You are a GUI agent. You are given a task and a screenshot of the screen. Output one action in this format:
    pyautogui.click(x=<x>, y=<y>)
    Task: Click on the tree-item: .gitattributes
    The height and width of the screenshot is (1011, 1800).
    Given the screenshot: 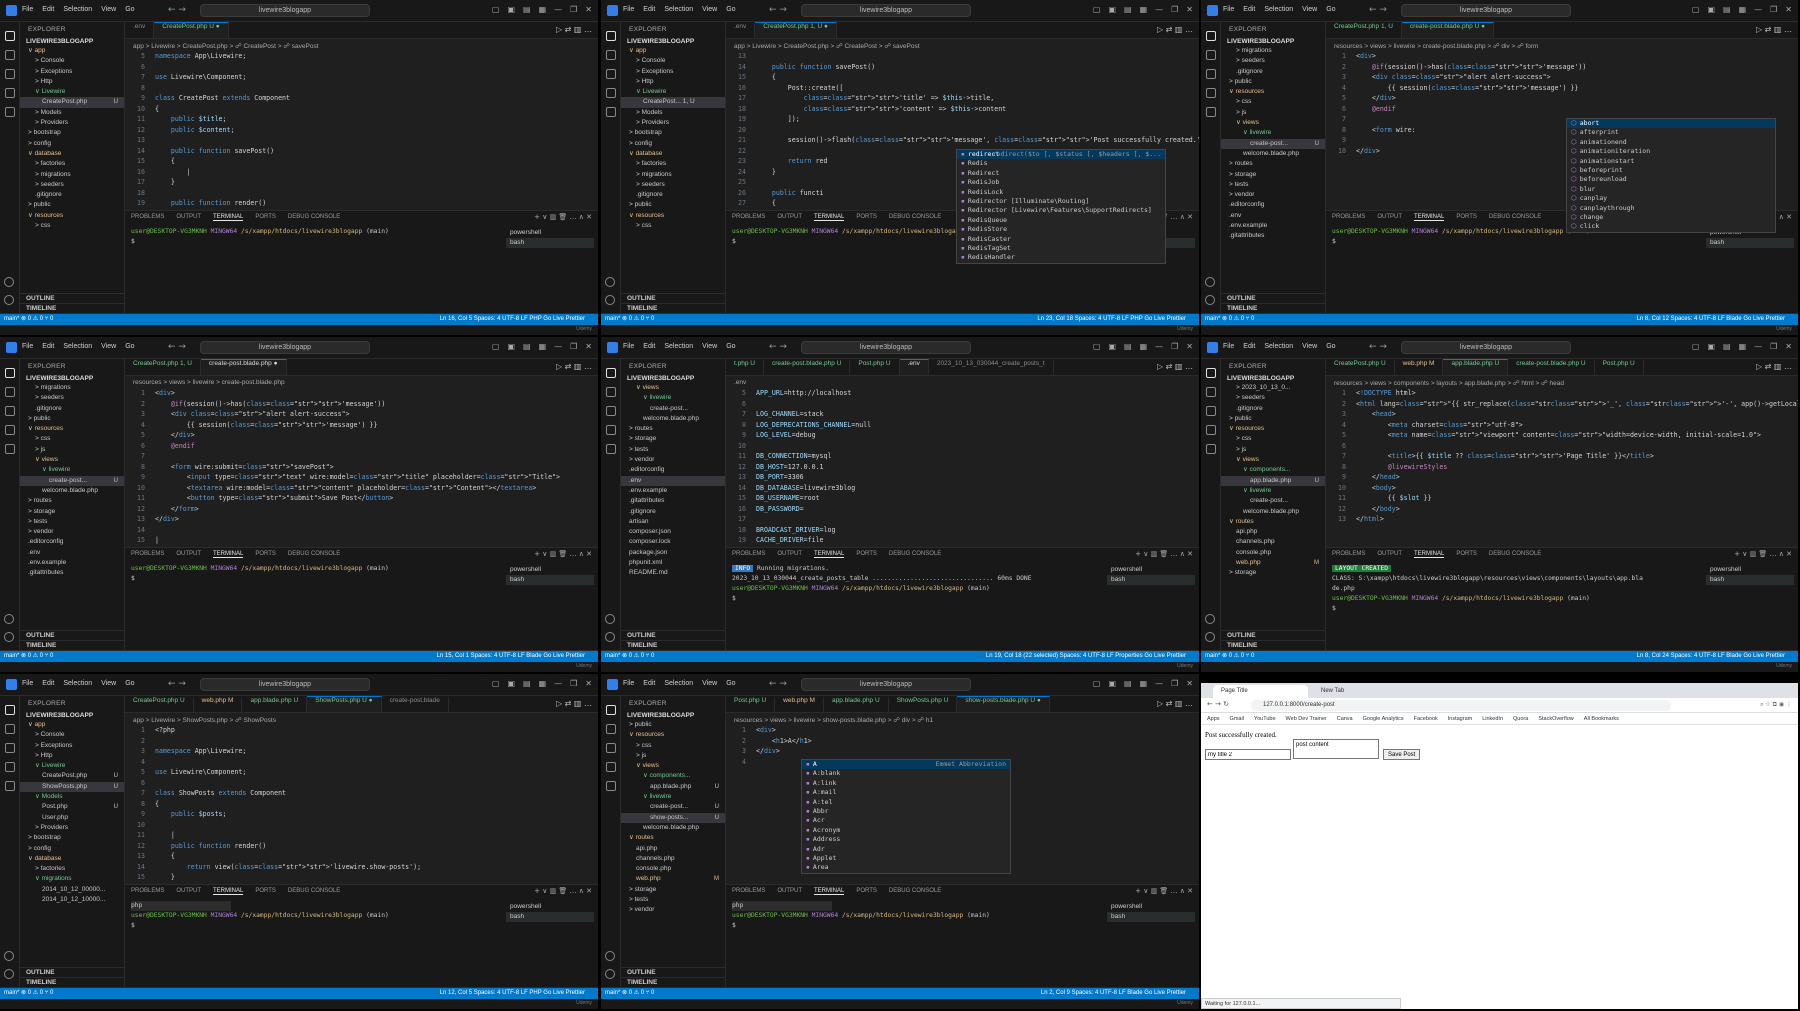 What is the action you would take?
    pyautogui.click(x=1273, y=236)
    